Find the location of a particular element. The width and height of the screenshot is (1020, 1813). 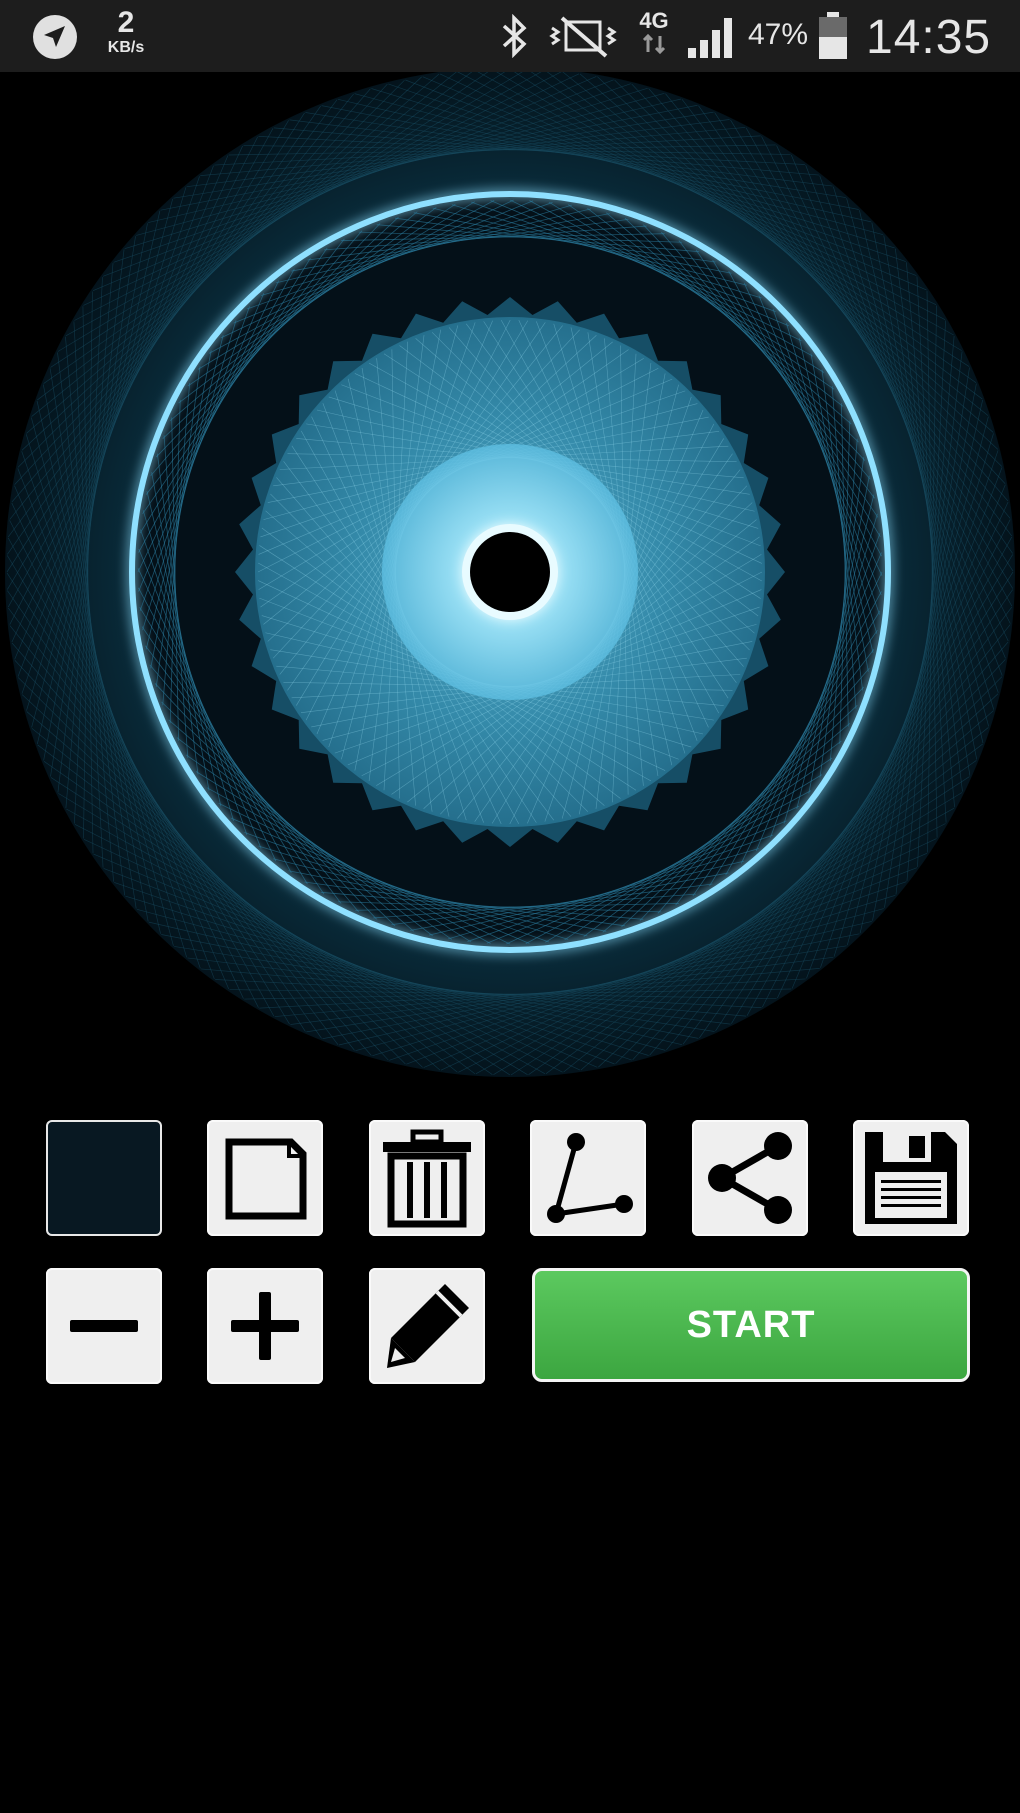

share-button is located at coordinates (750, 1178).